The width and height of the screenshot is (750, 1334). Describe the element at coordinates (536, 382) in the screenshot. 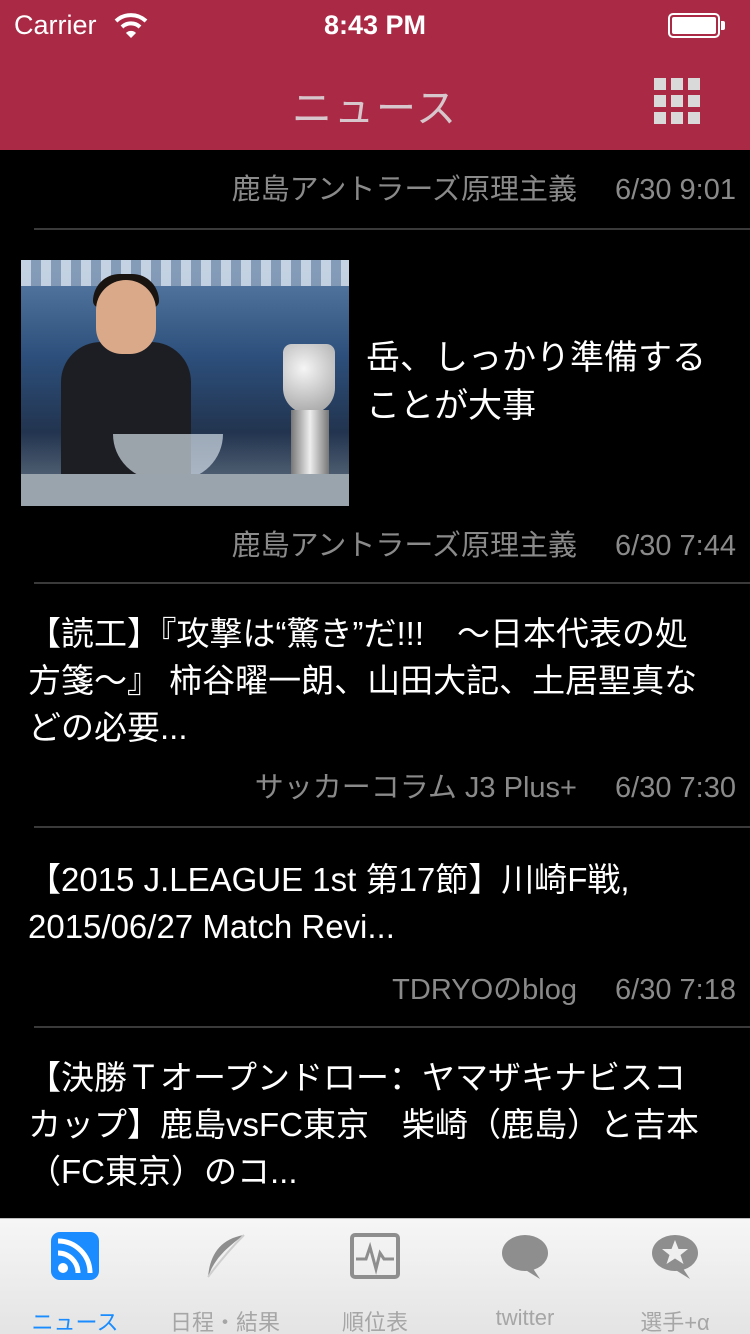

I see `news-headline: 岳、しっかり準備することが大事` at that location.